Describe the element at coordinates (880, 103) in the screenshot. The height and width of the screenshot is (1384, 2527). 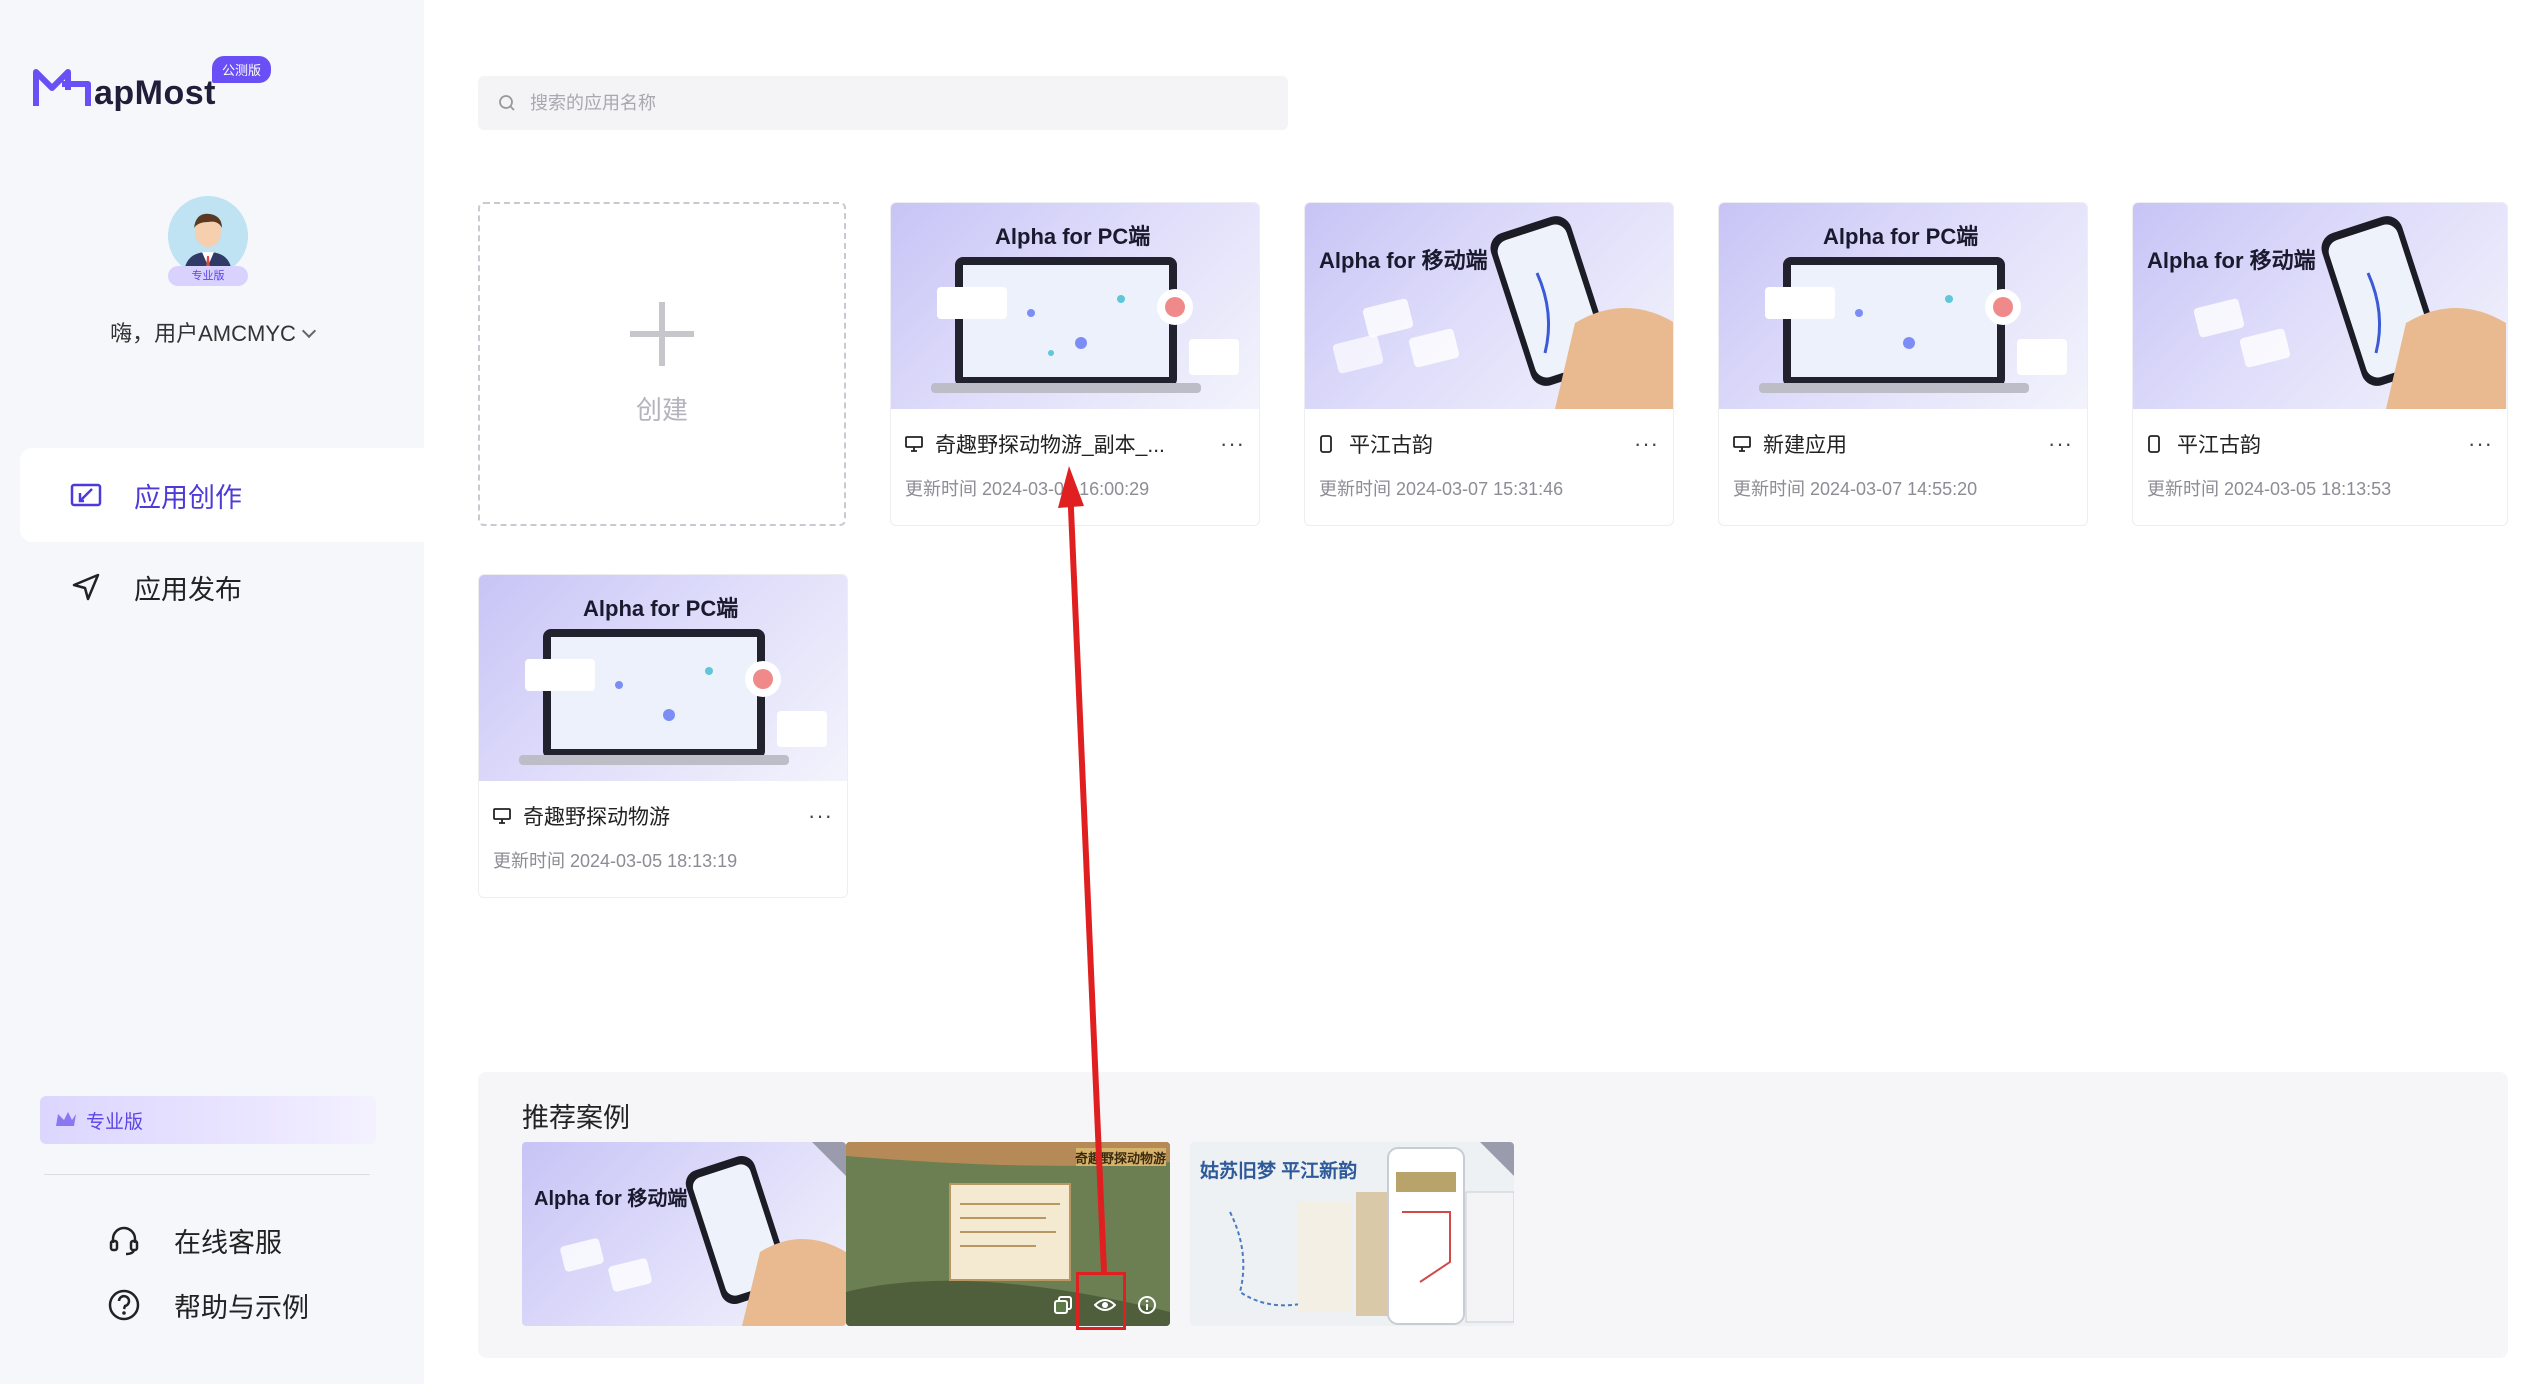
I see `search-input` at that location.